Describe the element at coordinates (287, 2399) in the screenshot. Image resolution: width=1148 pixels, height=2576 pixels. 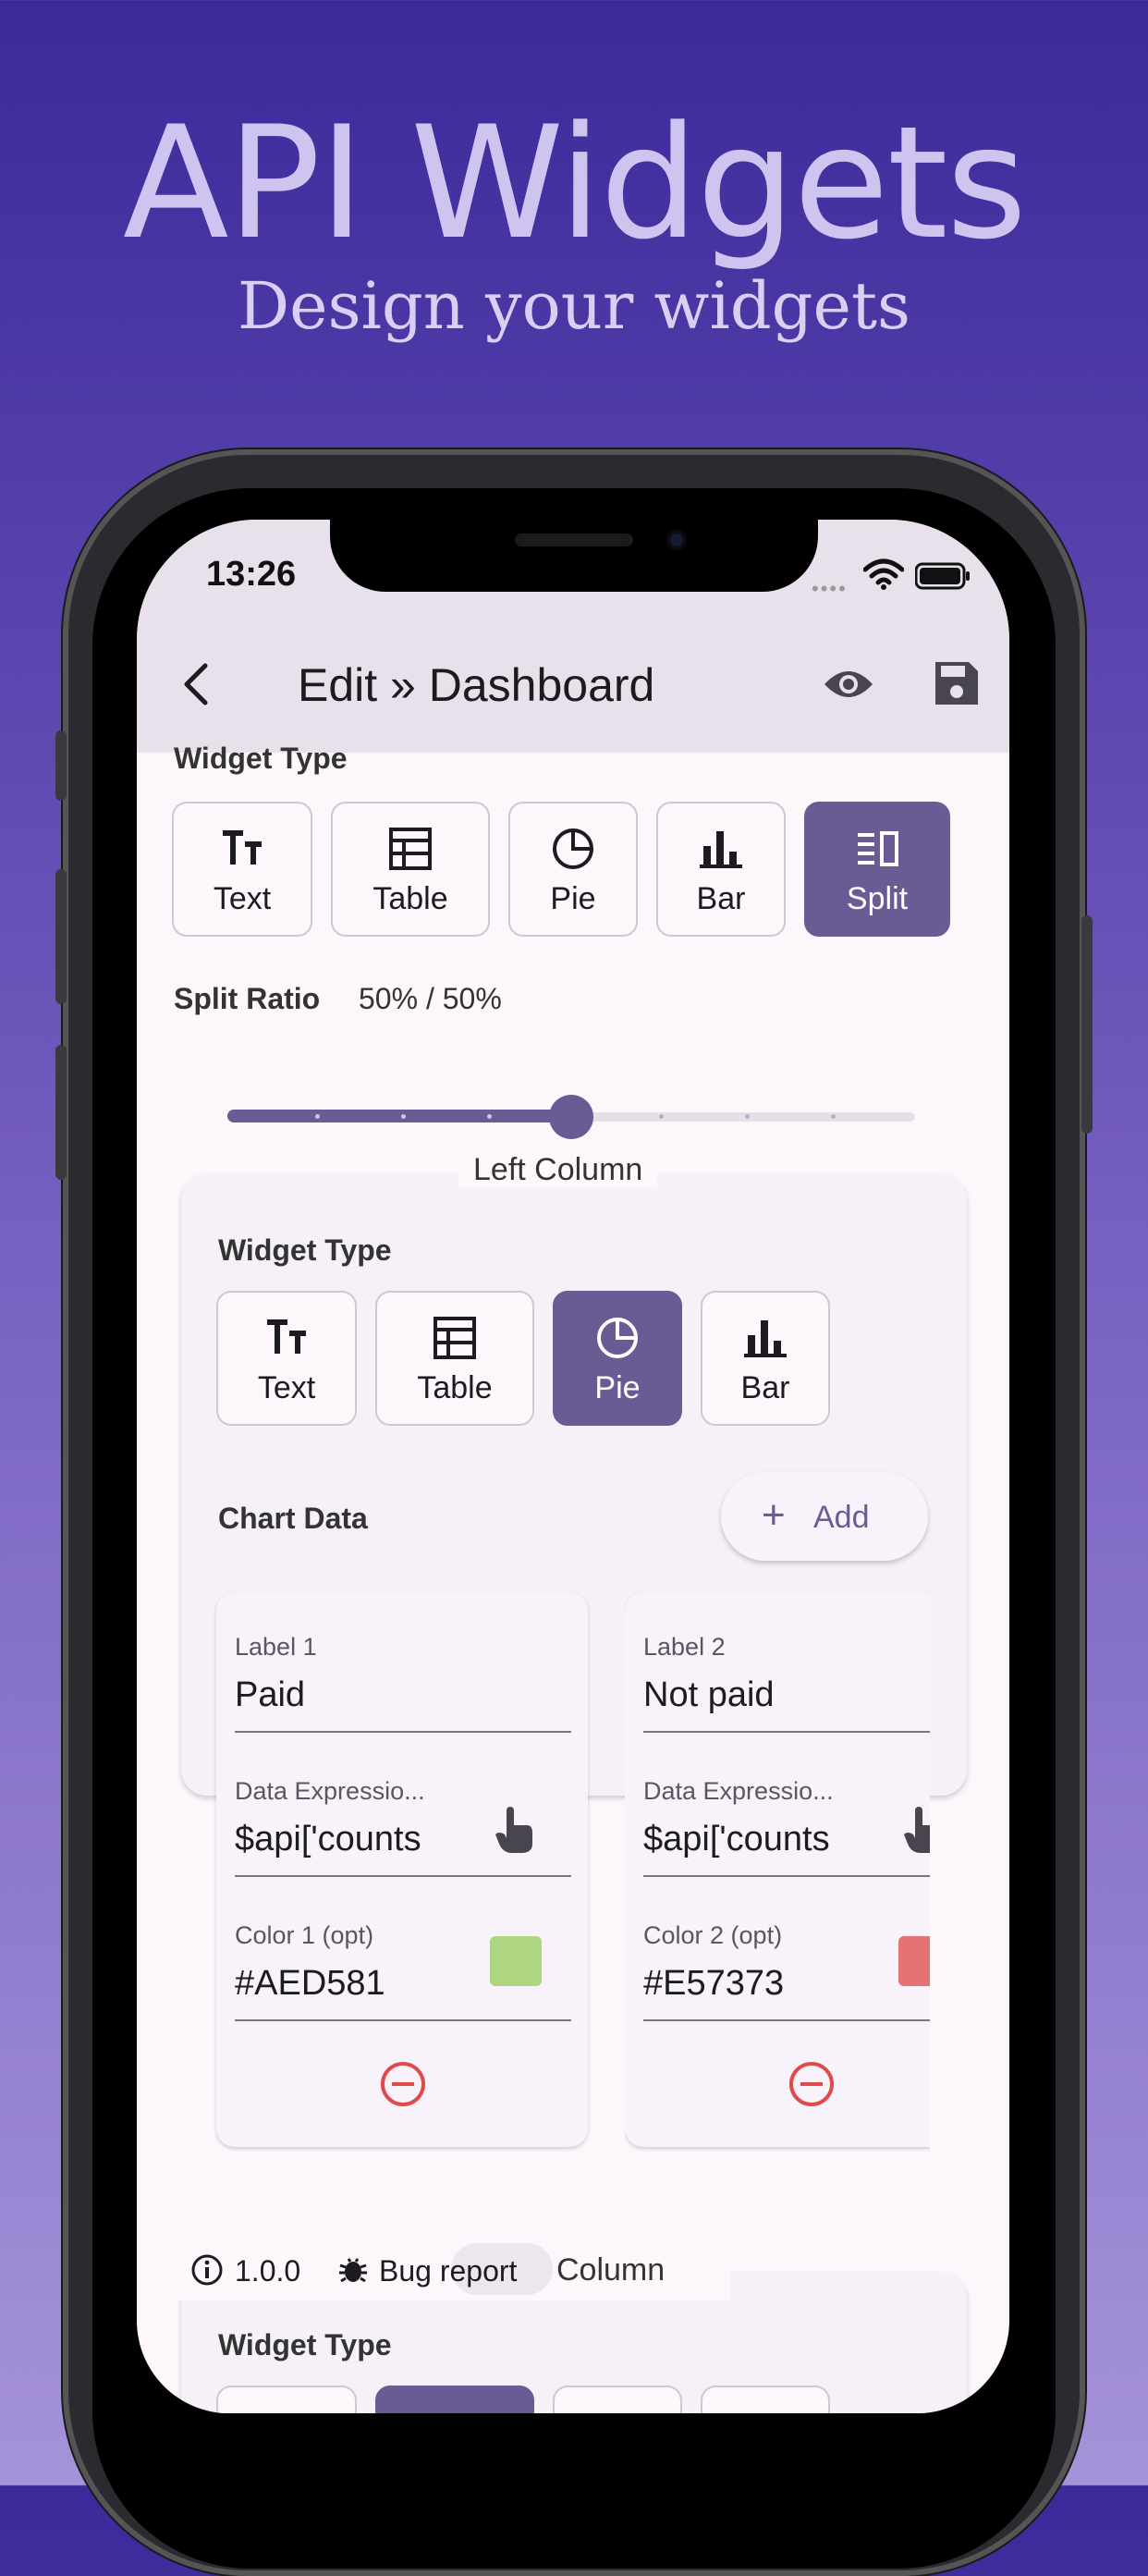
I see `right-widget-type-text-button` at that location.